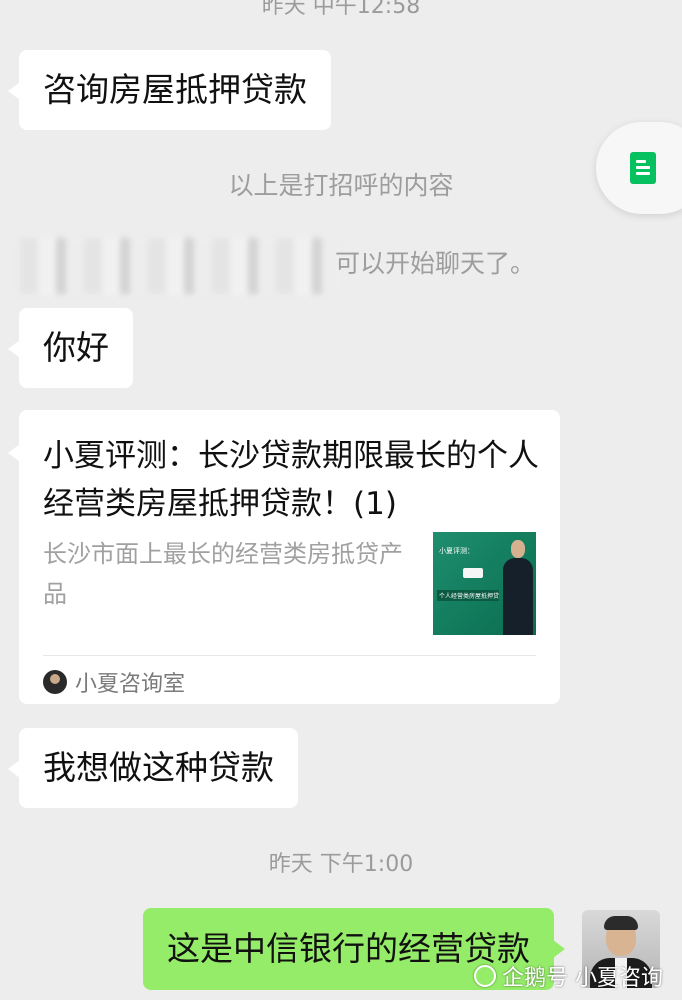  Describe the element at coordinates (518, 586) in the screenshot. I see `thumb-person` at that location.